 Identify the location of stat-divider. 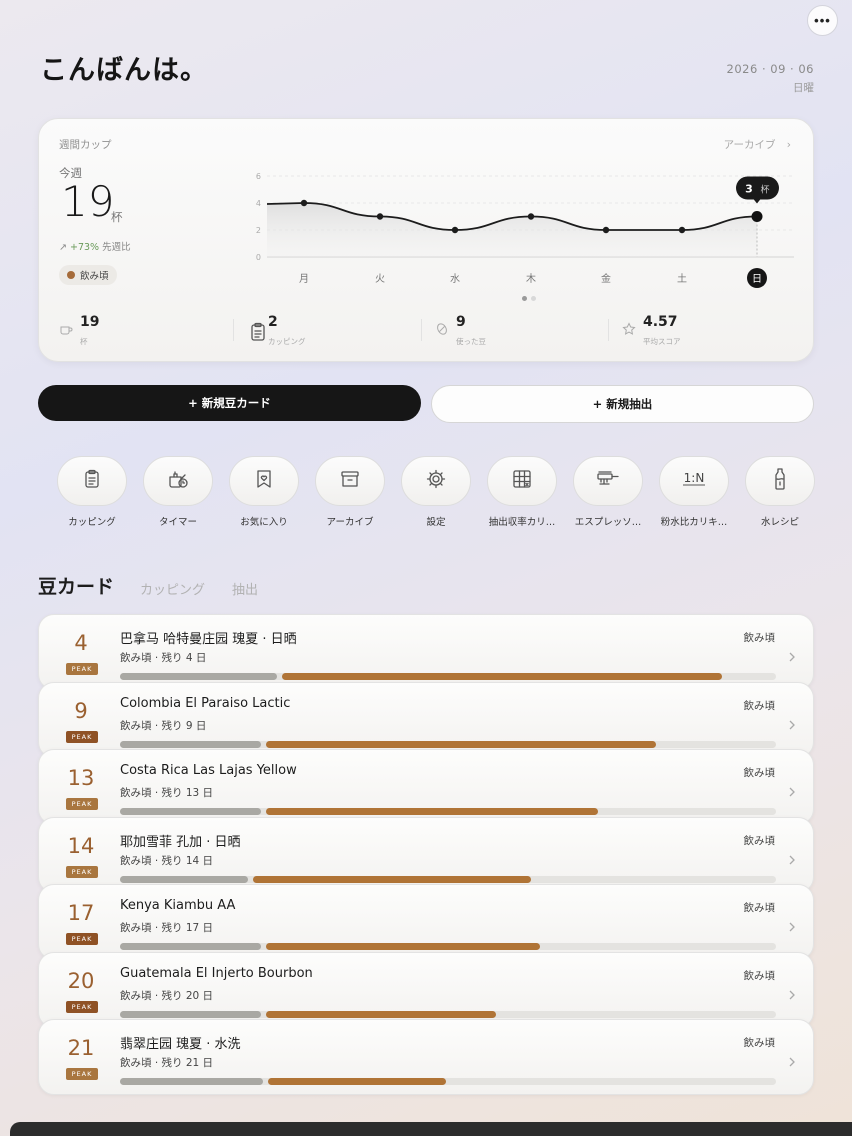
(421, 330).